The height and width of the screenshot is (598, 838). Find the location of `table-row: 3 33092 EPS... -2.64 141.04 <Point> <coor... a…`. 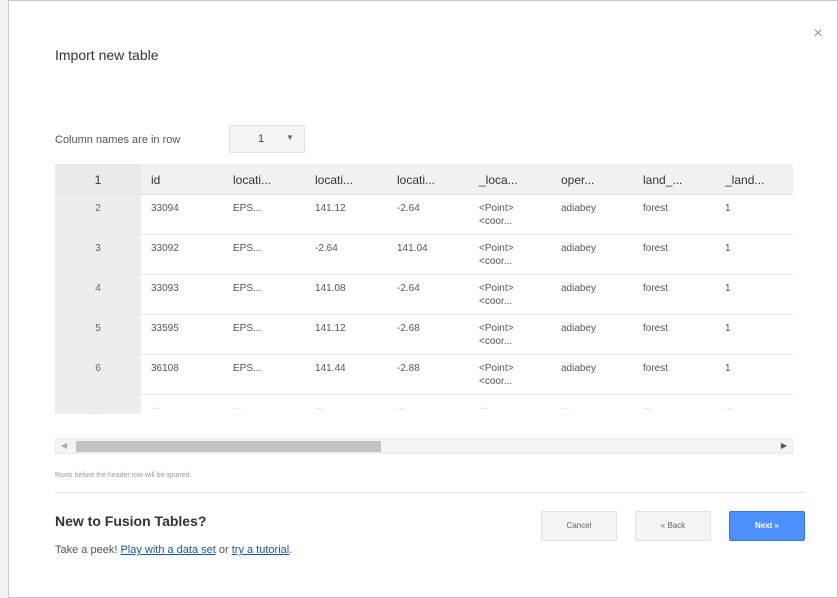

table-row: 3 33092 EPS... -2.64 141.04 <Point> <coor... a… is located at coordinates (424, 254).